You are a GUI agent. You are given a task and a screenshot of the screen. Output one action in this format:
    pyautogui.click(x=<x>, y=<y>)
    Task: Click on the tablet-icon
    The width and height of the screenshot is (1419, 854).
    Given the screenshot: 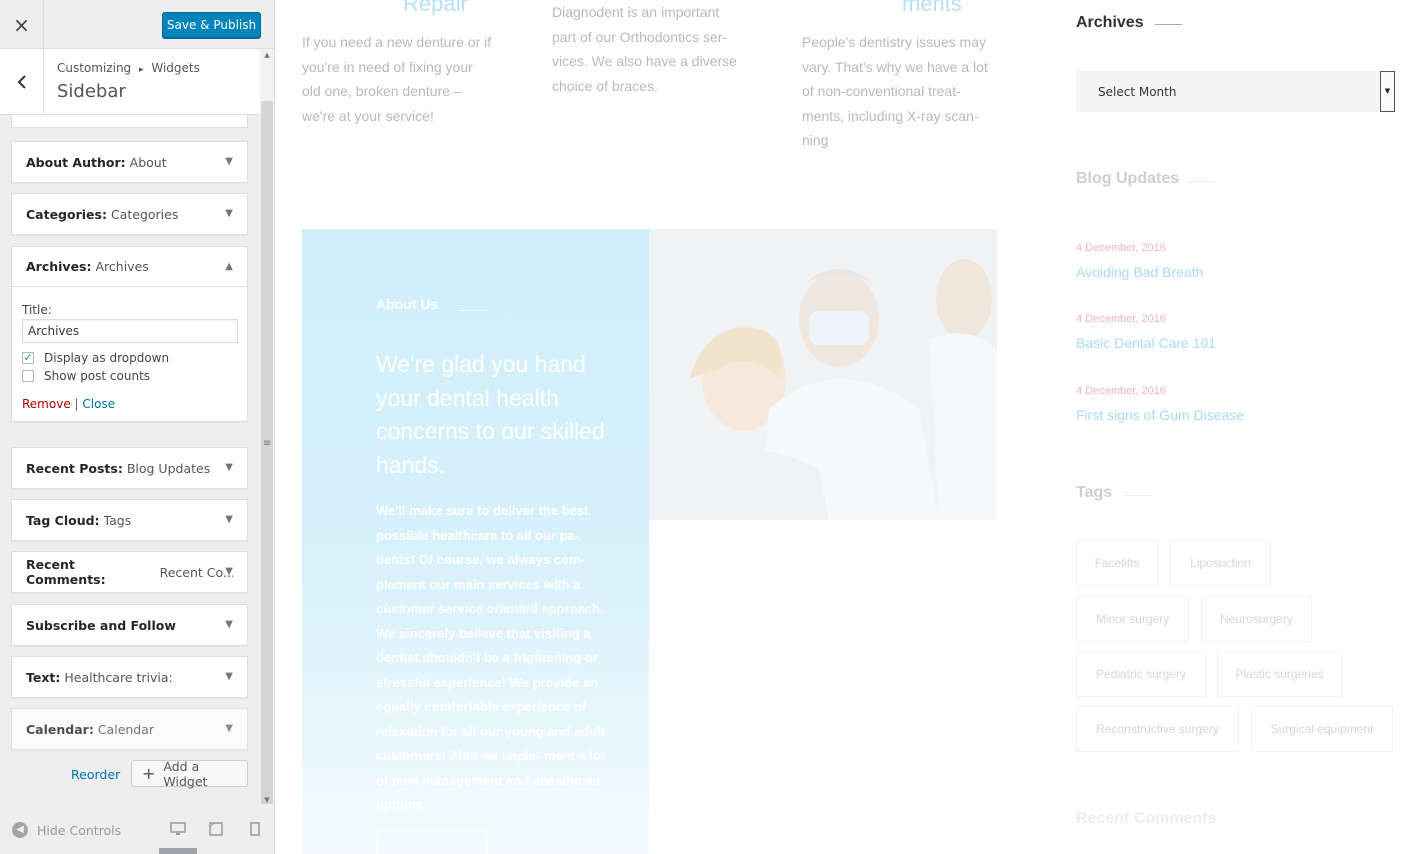 What is the action you would take?
    pyautogui.click(x=216, y=829)
    